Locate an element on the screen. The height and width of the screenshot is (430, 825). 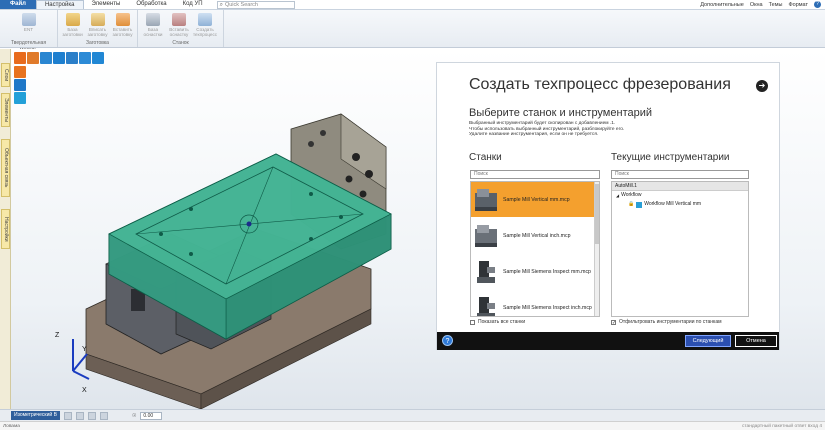
stock-base-button: База заготовки is located at coordinates (72, 25).